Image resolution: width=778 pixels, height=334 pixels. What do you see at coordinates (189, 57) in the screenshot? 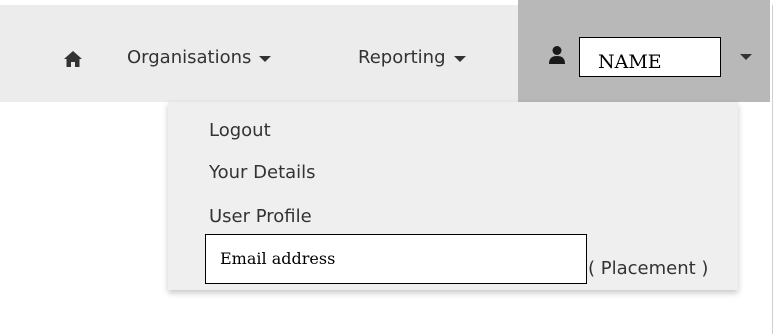
I see `organisations-label: Organisations` at bounding box center [189, 57].